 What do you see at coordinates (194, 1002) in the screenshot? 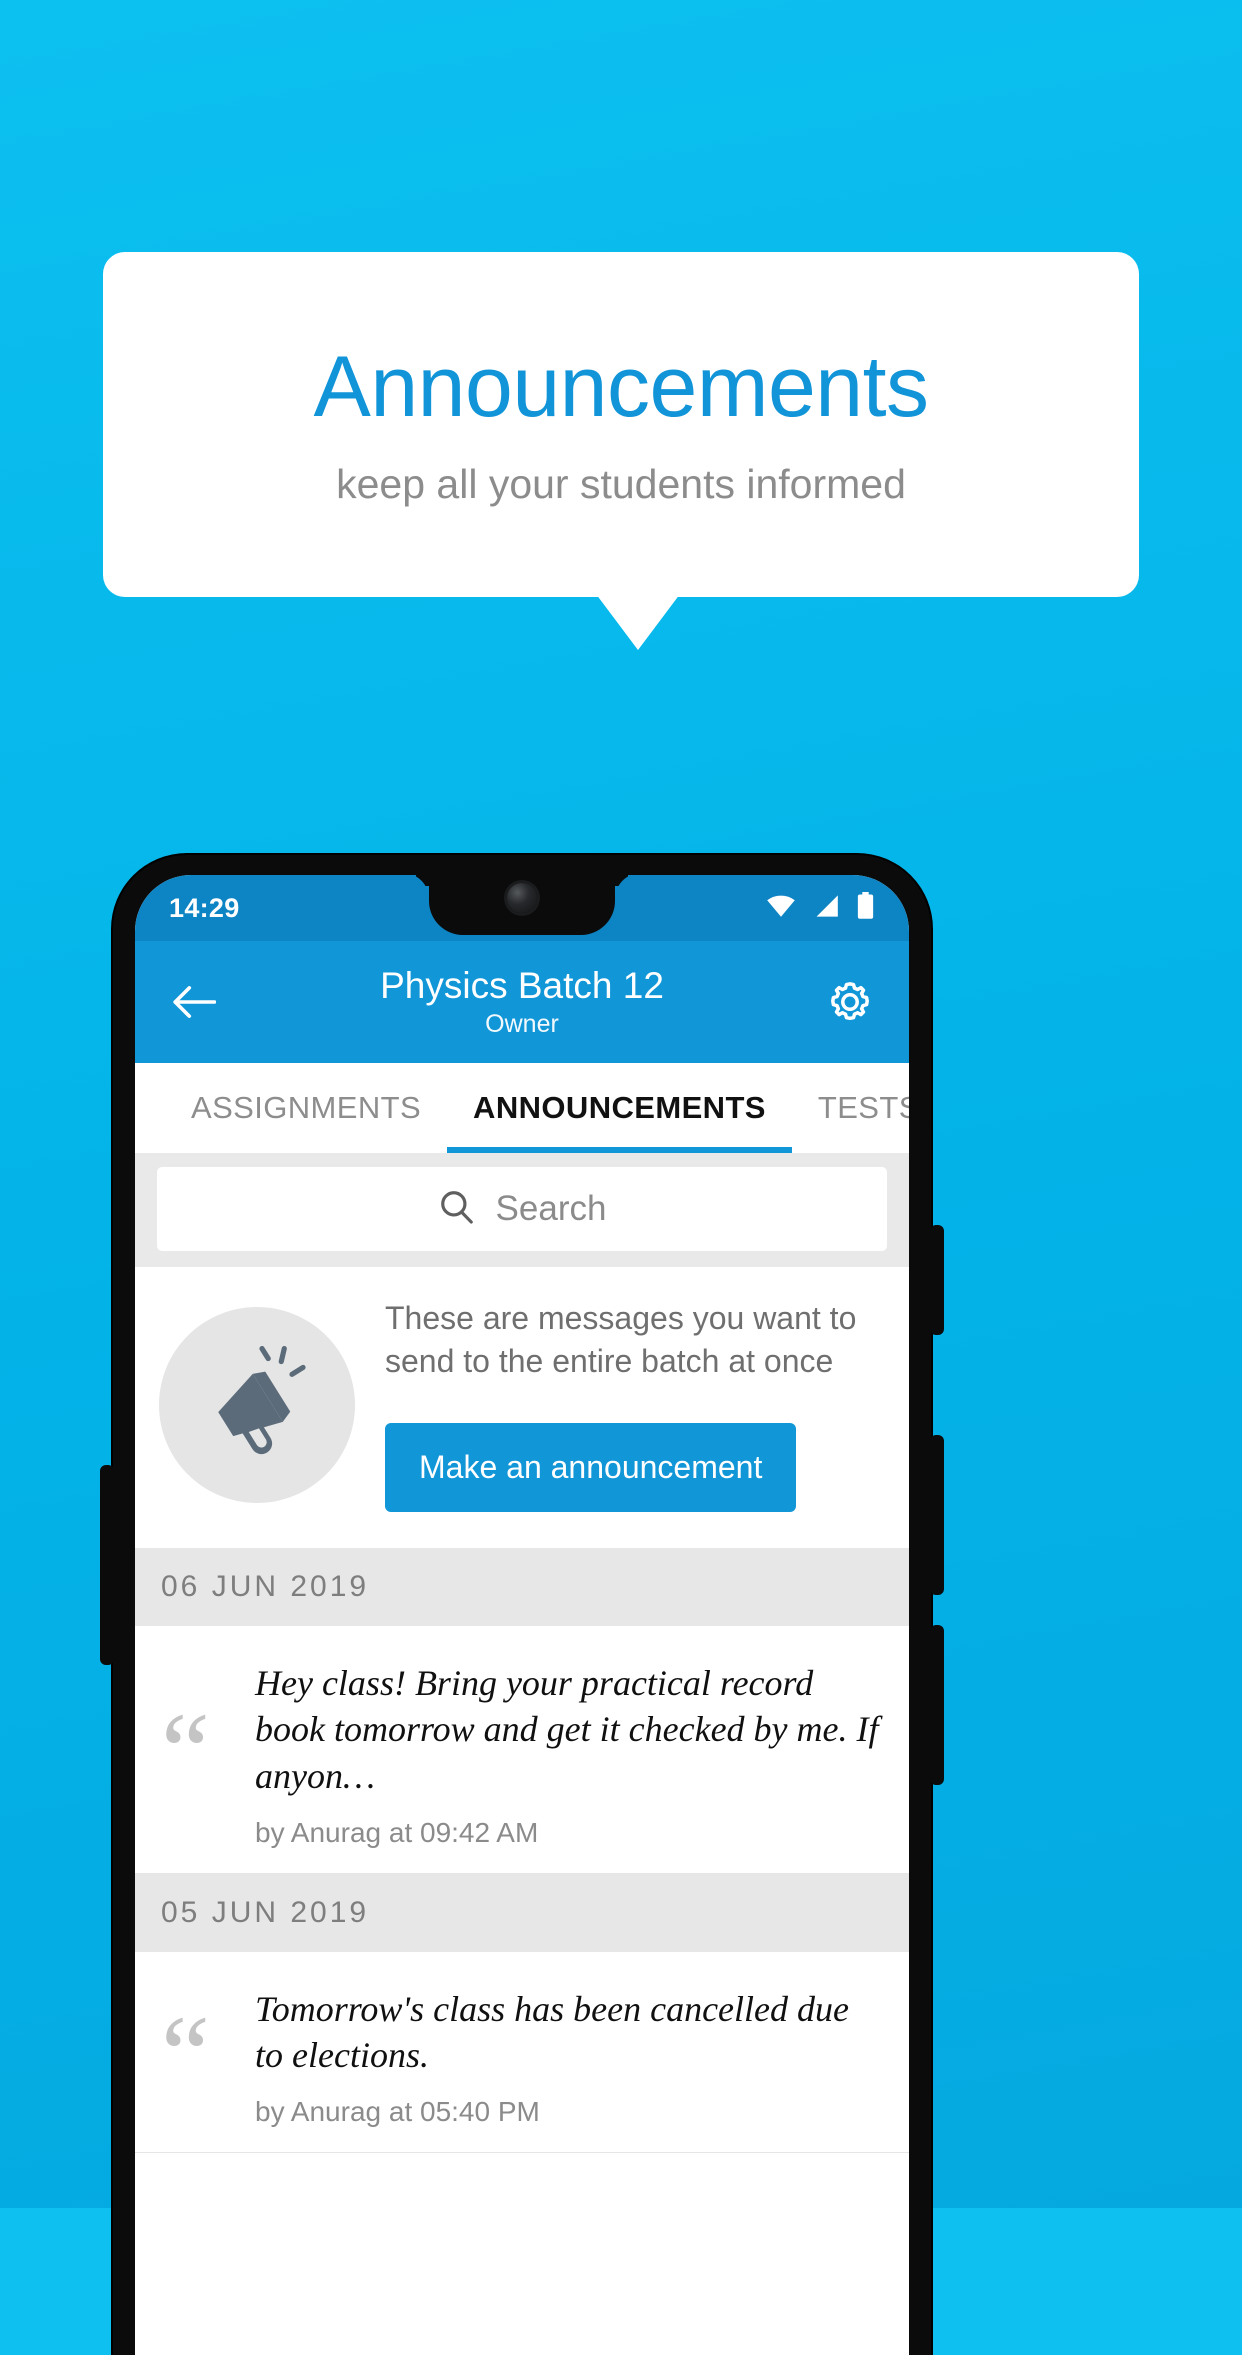
I see `back-arrow-icon` at bounding box center [194, 1002].